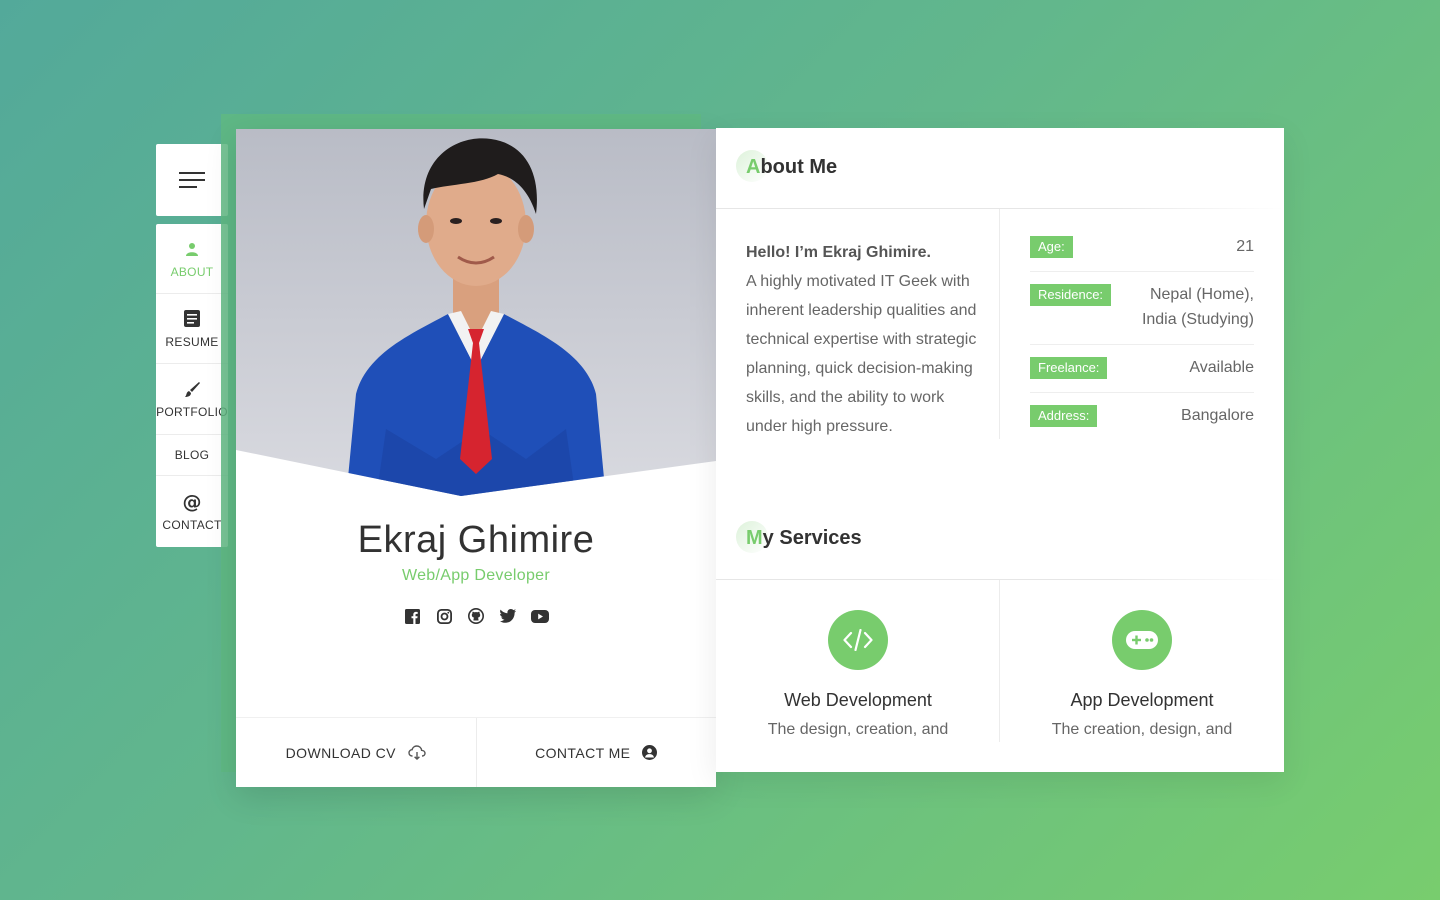  I want to click on info-row-age: Age: 21, so click(1142, 254).